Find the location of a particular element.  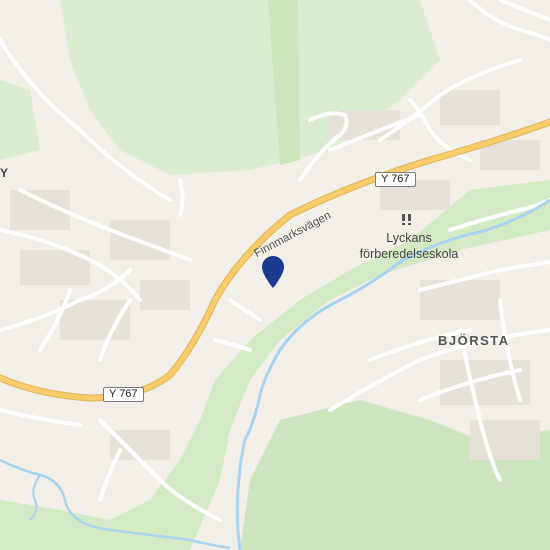

poi-label-school: Lyckans förberedelseskola is located at coordinates (409, 246).